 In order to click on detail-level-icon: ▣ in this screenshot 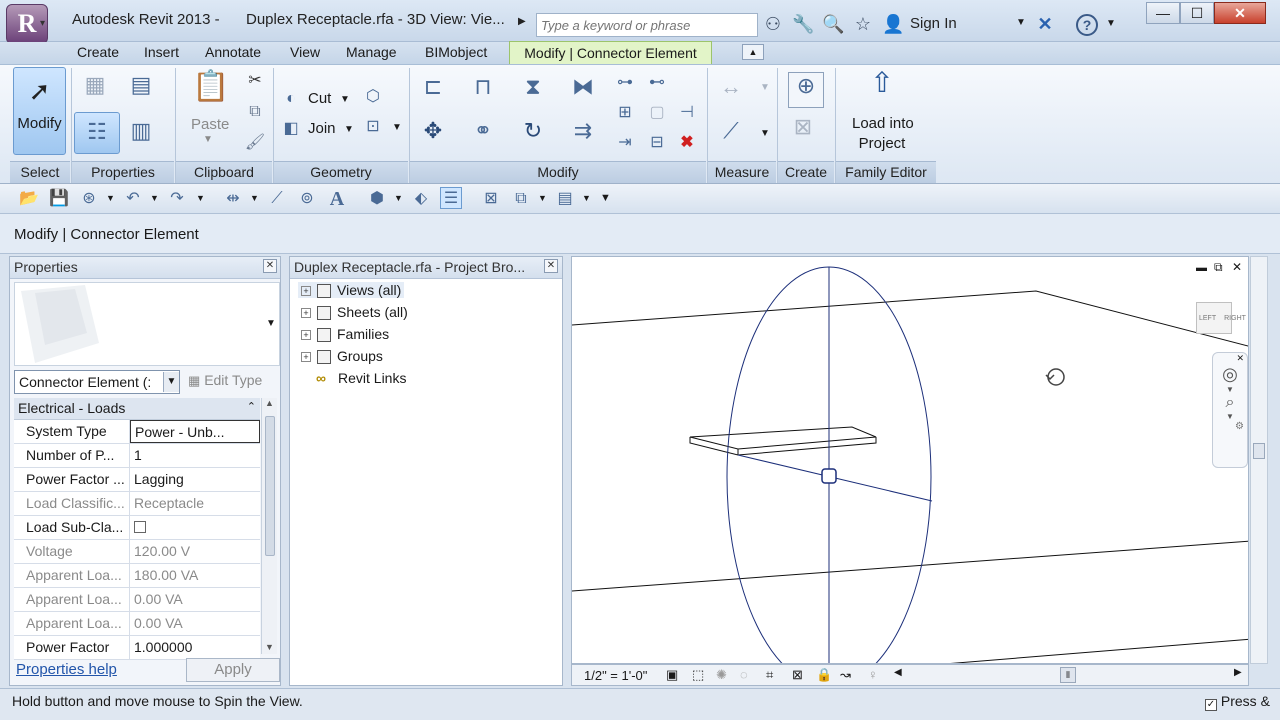, I will do `click(672, 675)`.